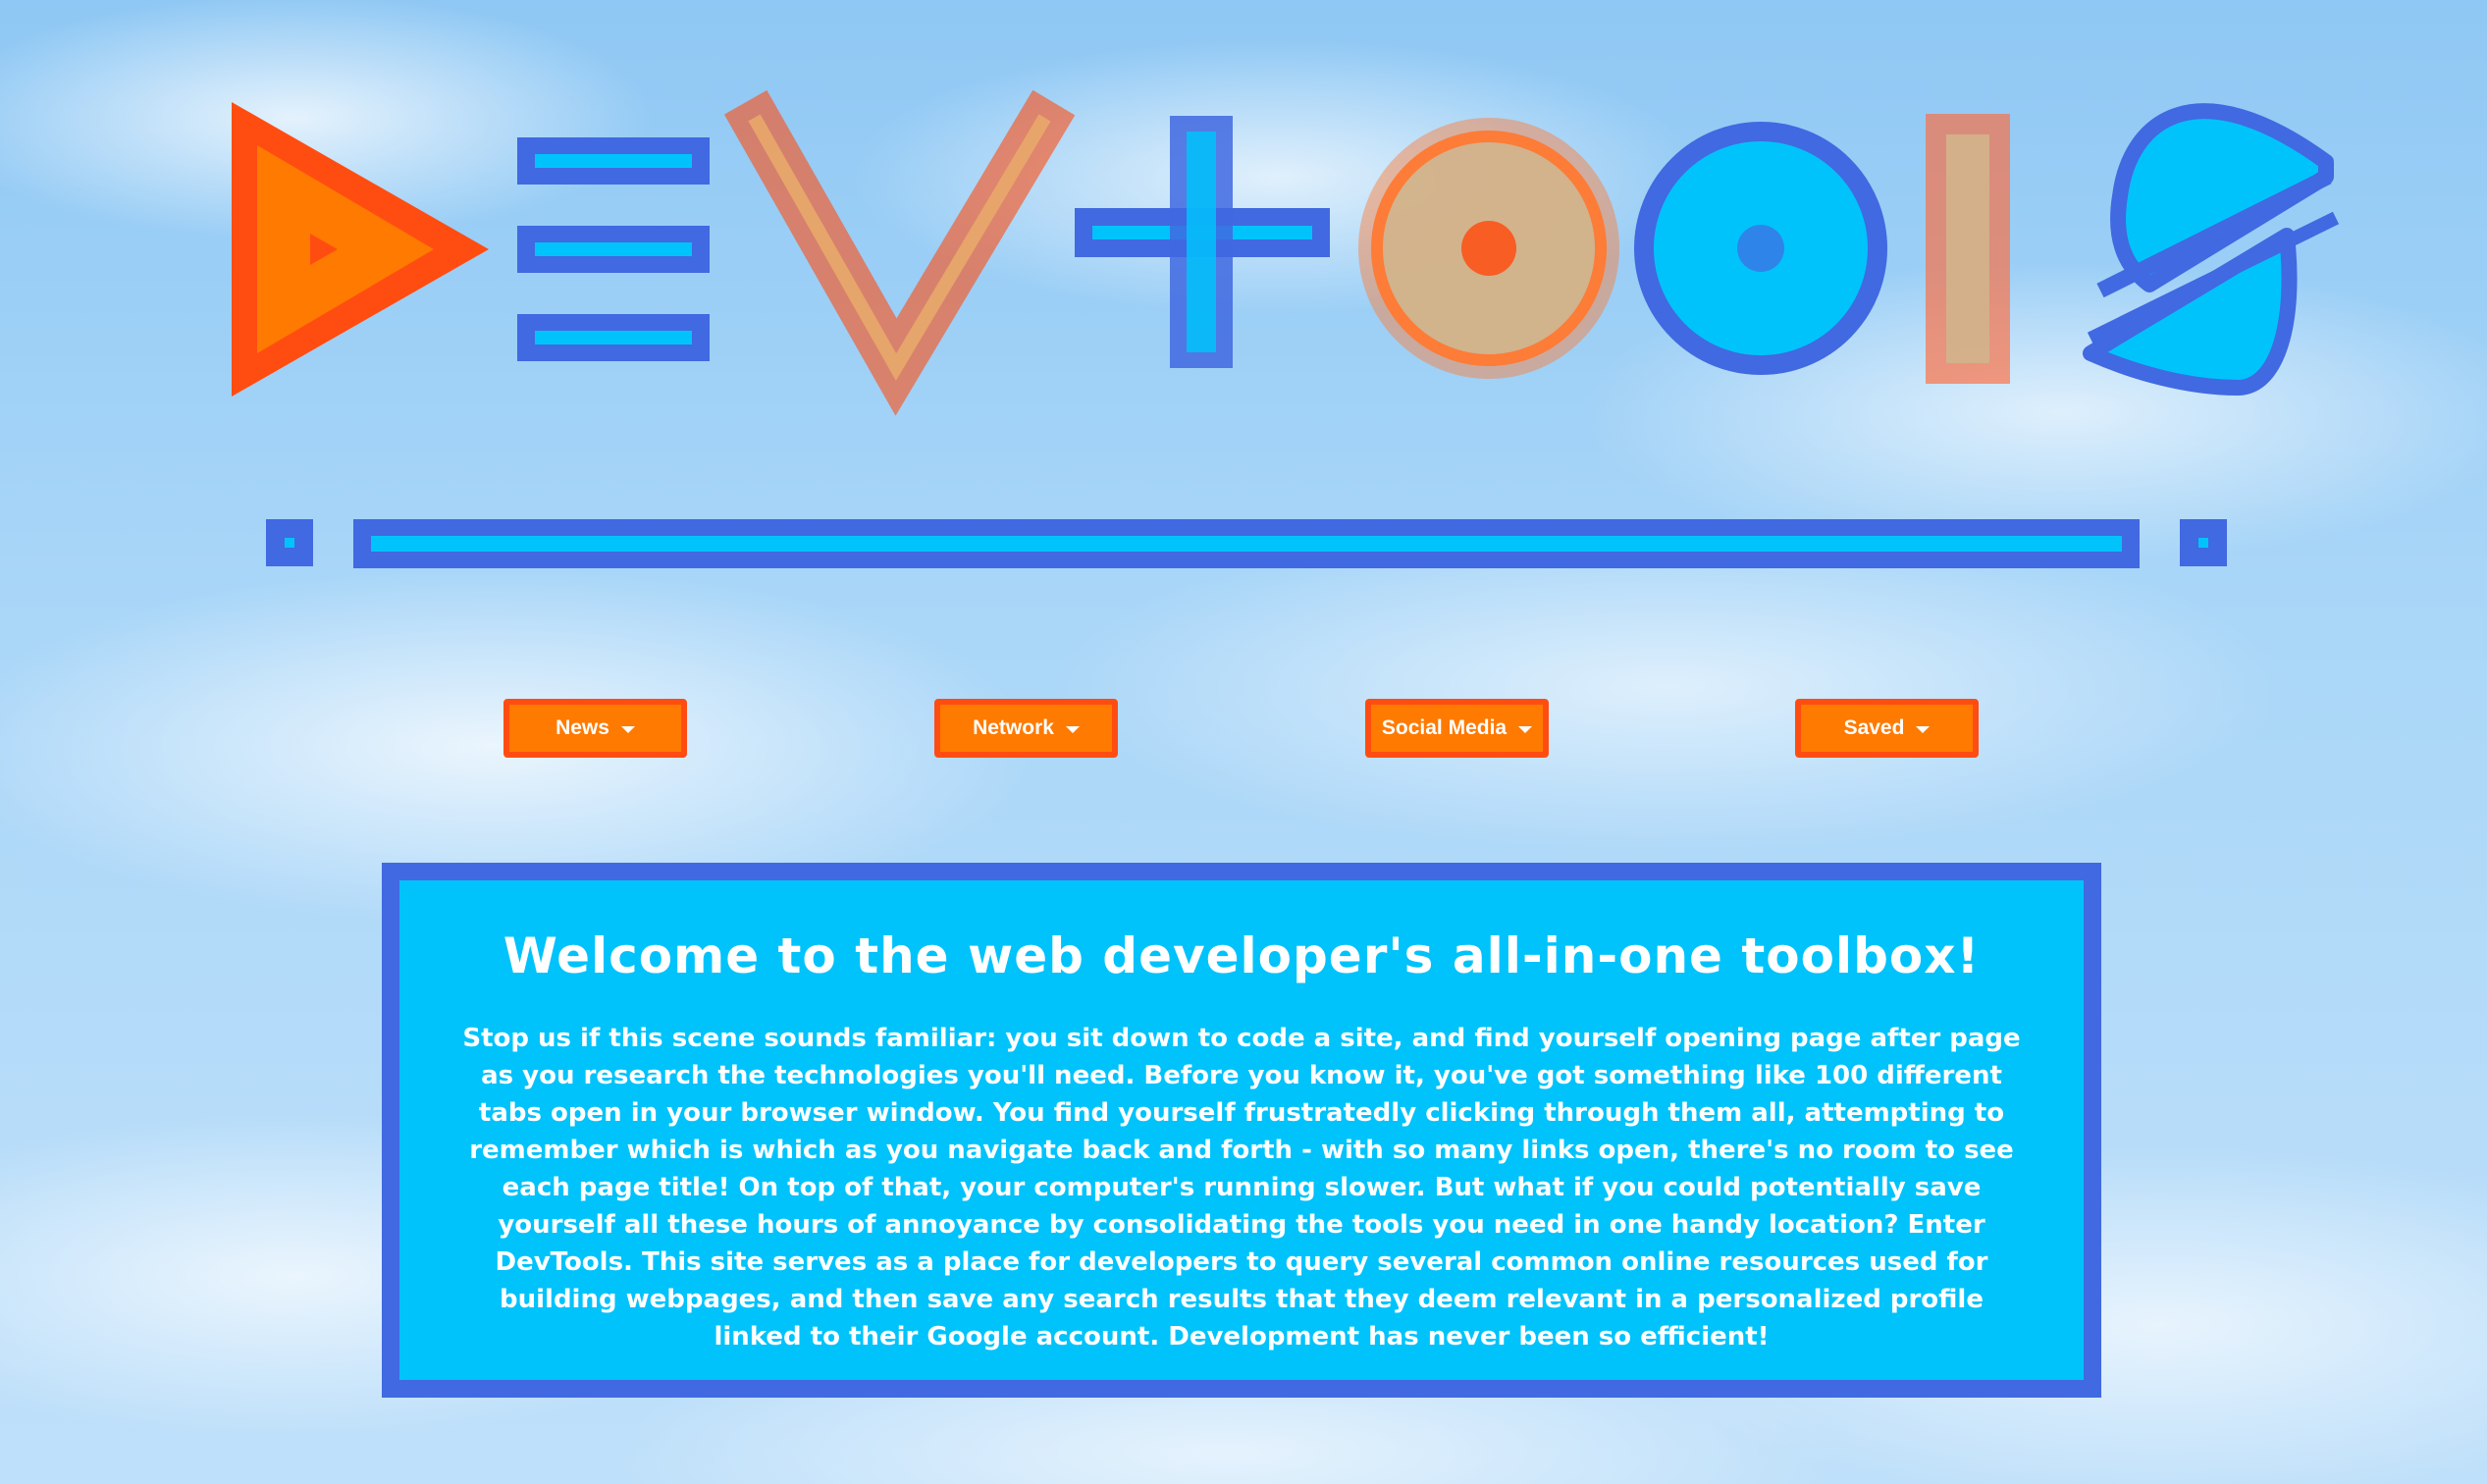  I want to click on network-dropdown-button: Network, so click(1026, 728).